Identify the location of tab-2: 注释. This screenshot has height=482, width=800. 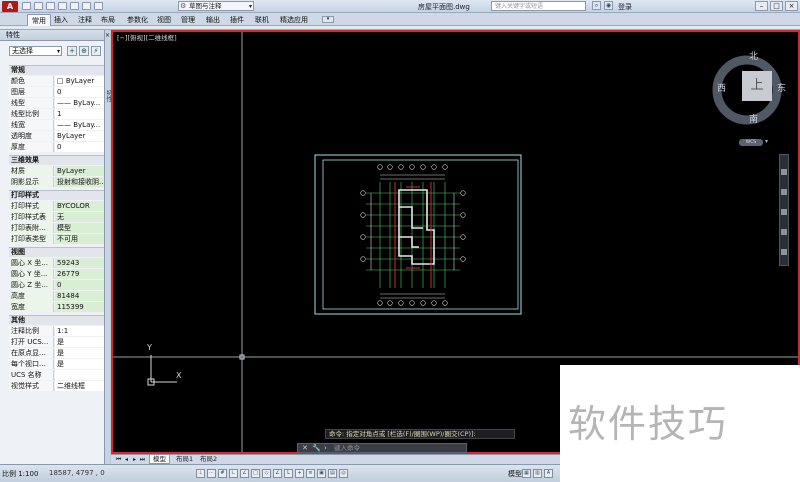
(85, 20).